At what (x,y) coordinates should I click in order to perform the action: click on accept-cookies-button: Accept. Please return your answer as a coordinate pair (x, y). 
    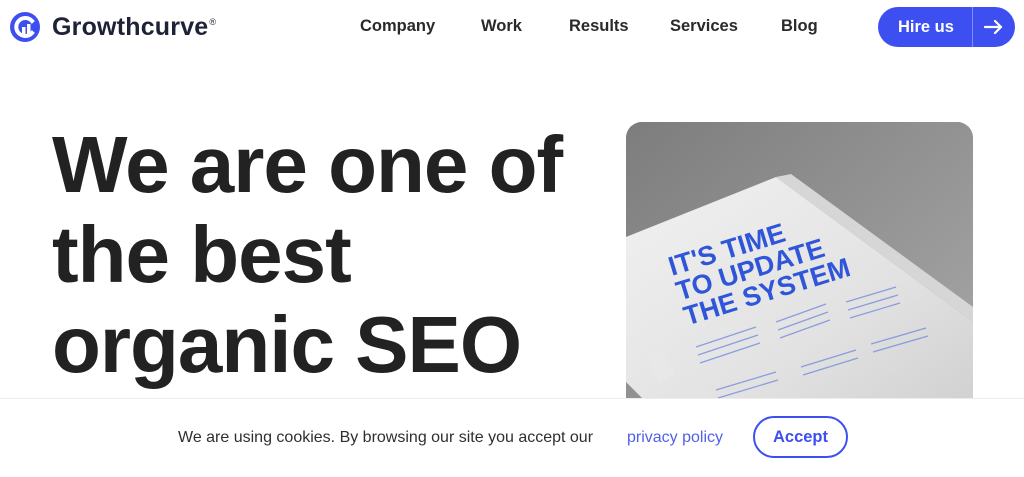
    Looking at the image, I should click on (800, 437).